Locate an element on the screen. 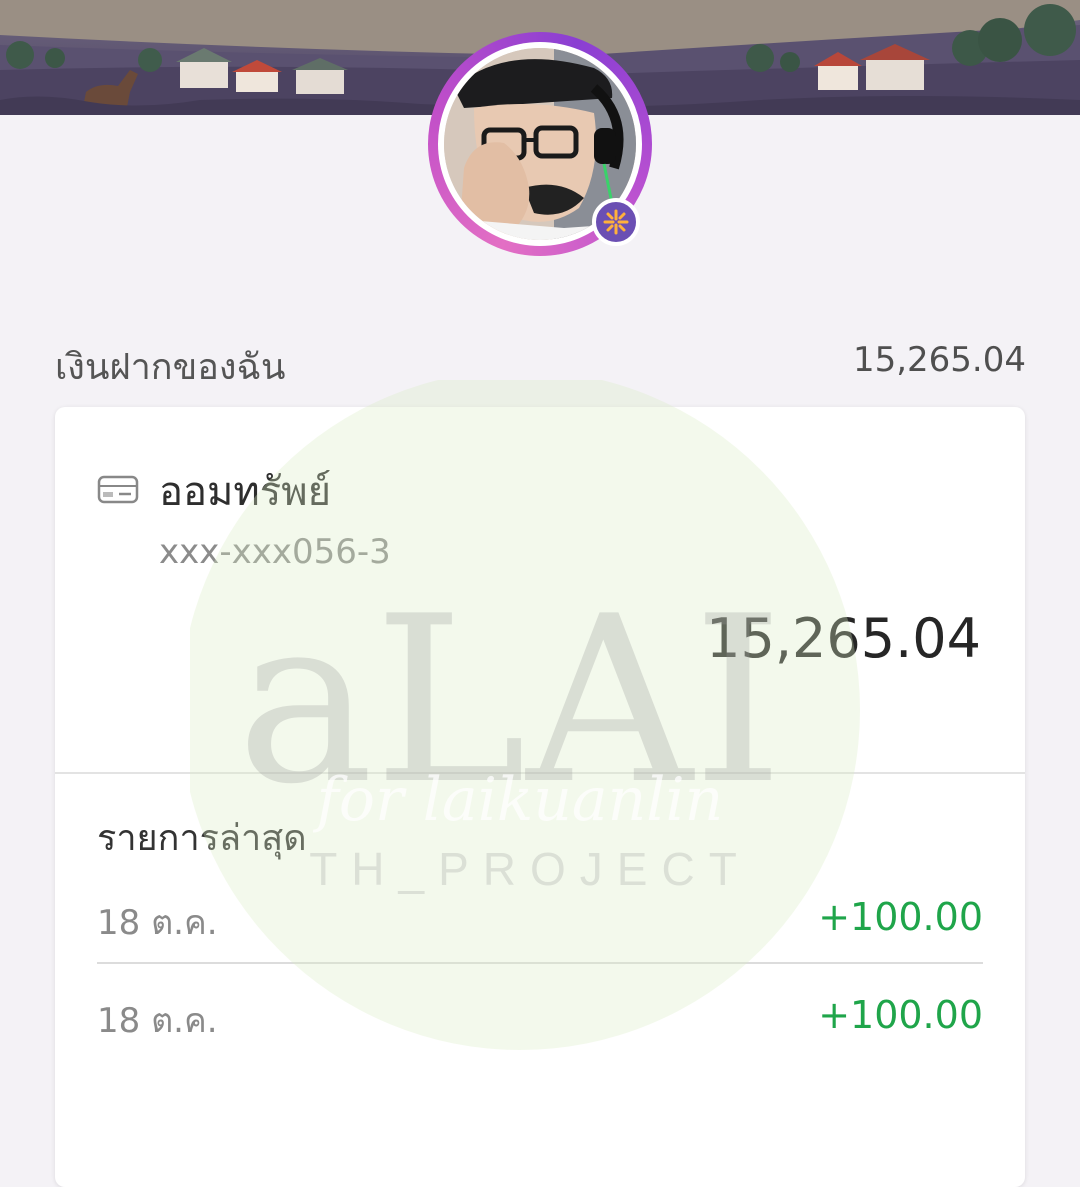 The height and width of the screenshot is (1187, 1080). sparkle-icon is located at coordinates (616, 222).